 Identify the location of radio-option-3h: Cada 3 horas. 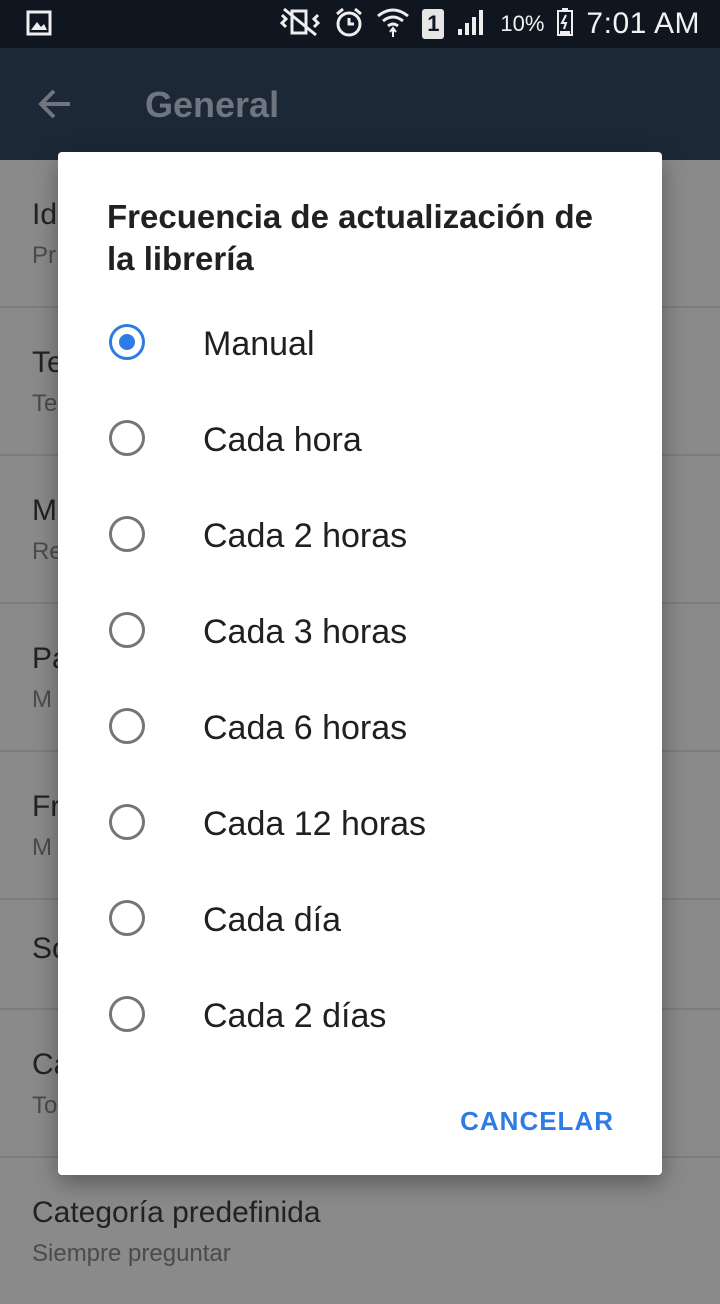
(360, 633).